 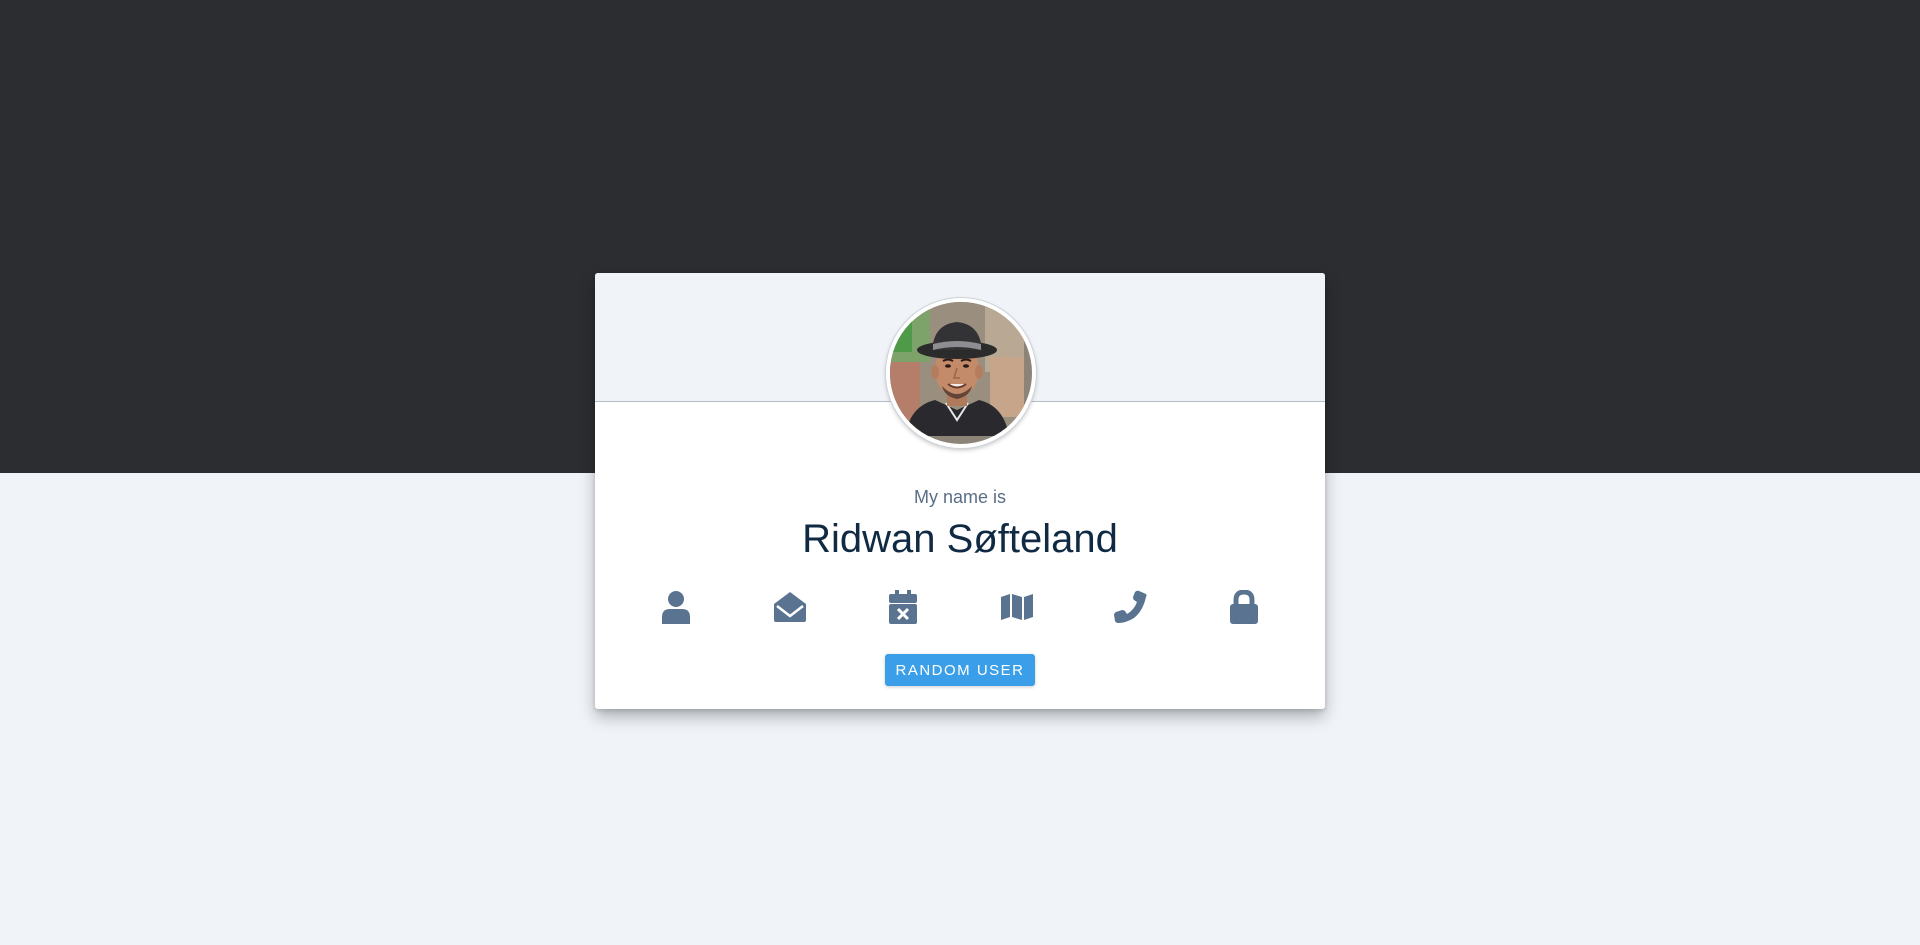 I want to click on random-user-button: RANDOM USER, so click(x=960, y=670).